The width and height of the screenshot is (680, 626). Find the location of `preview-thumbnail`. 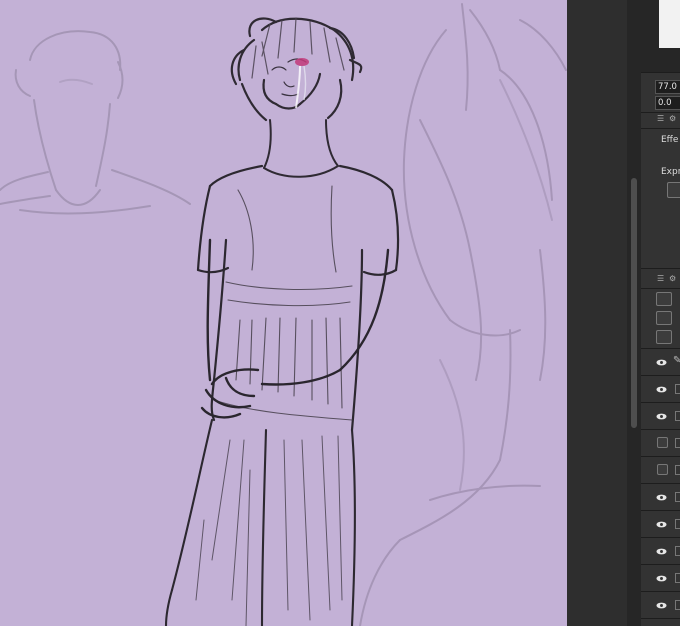

preview-thumbnail is located at coordinates (669, 24).